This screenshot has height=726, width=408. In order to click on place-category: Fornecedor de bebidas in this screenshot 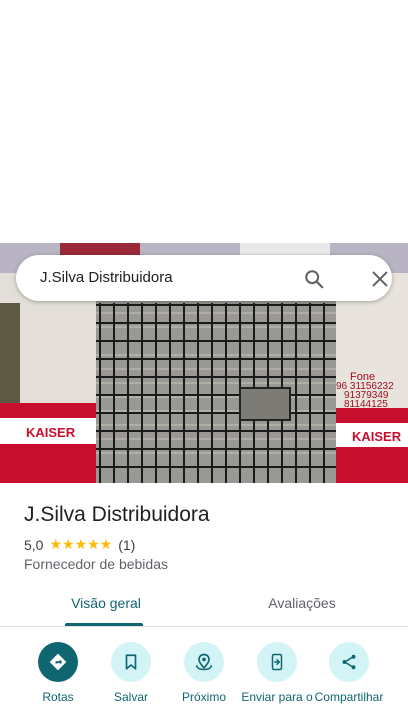, I will do `click(96, 564)`.